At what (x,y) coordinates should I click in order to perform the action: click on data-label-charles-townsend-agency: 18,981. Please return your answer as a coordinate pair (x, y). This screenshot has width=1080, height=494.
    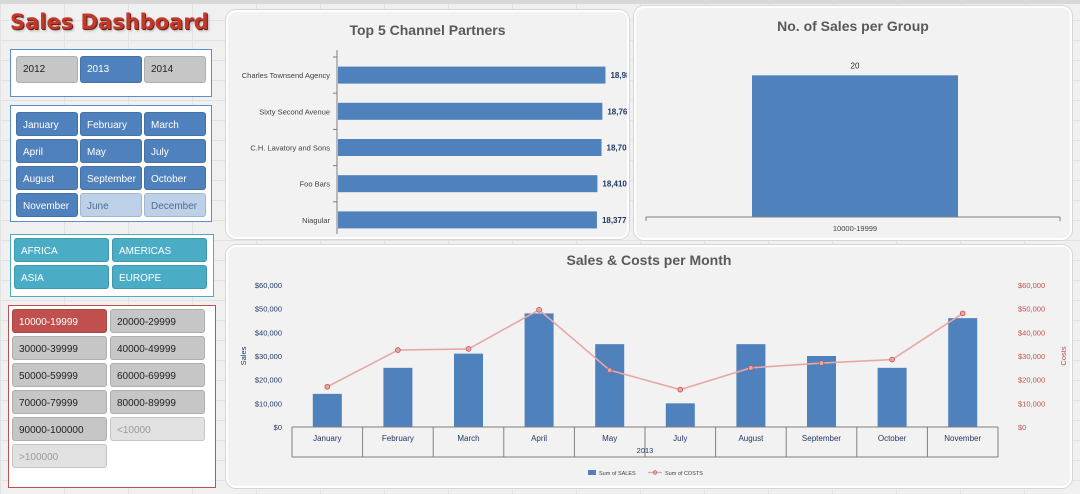
    Looking at the image, I should click on (618, 75).